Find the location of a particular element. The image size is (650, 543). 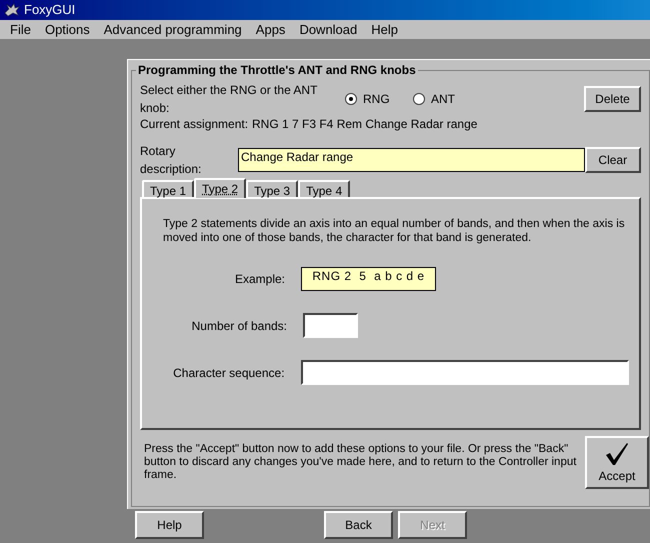

menu-item: Help is located at coordinates (384, 30).